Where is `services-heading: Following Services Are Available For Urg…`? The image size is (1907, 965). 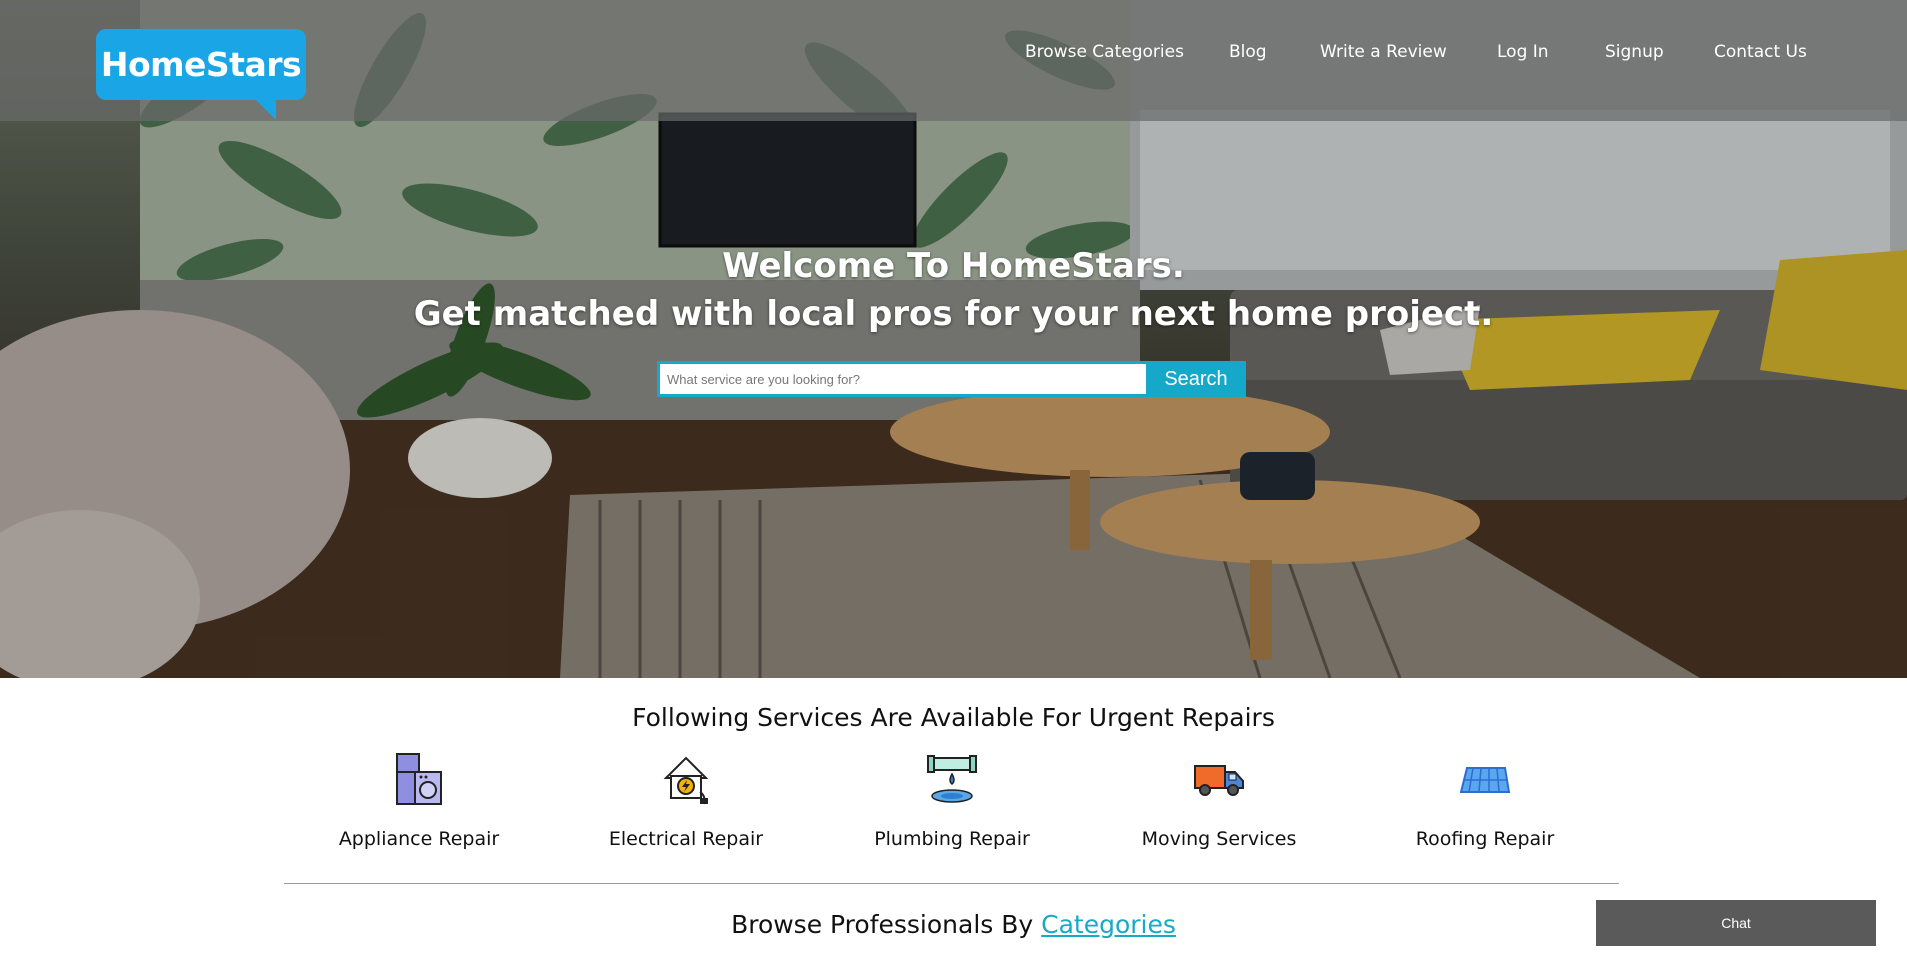 services-heading: Following Services Are Available For Urg… is located at coordinates (953, 717).